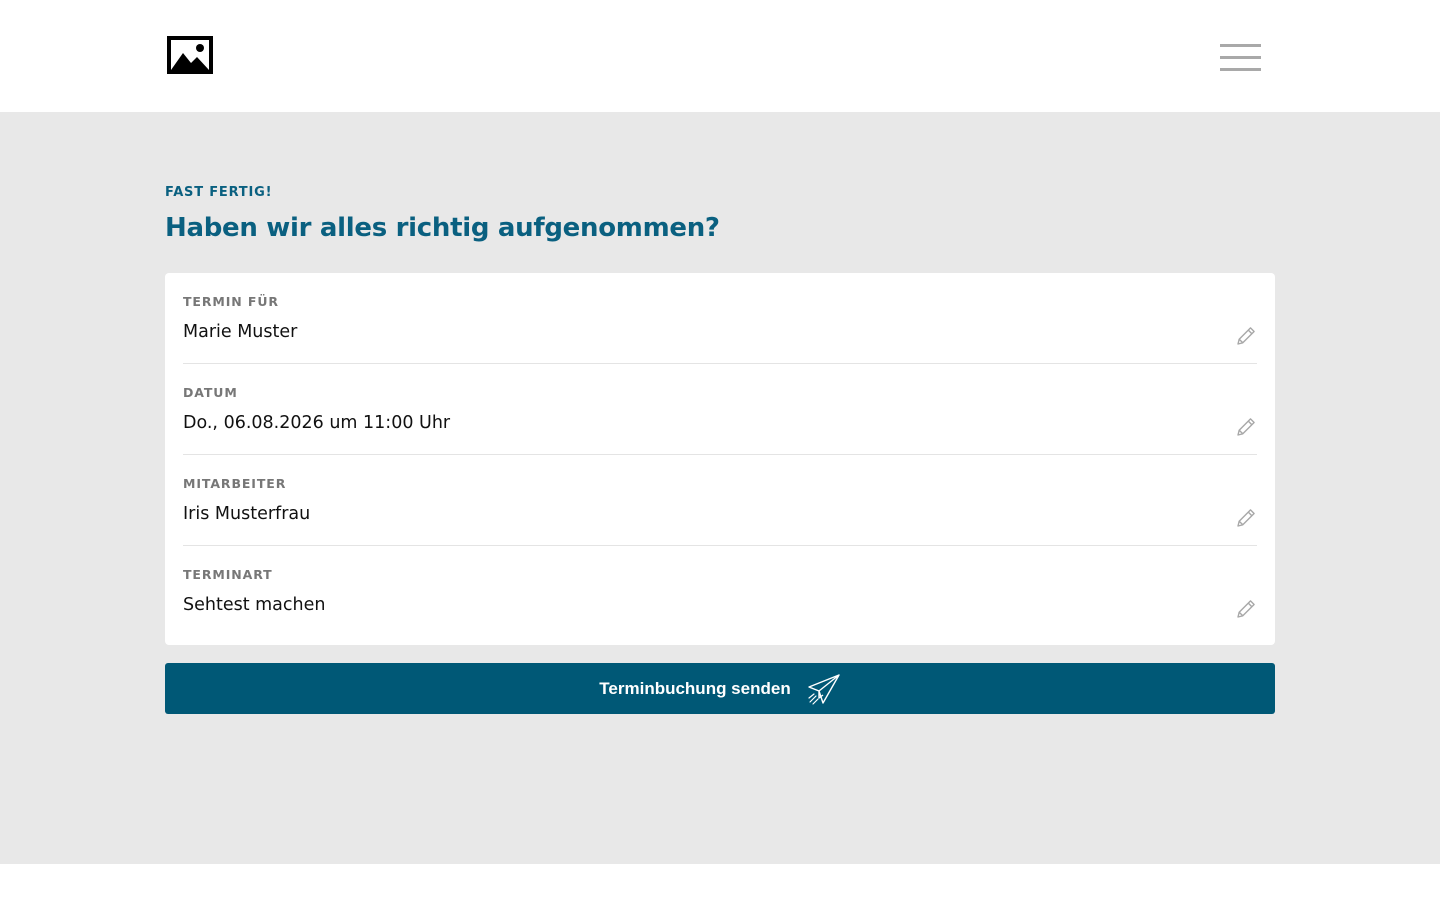 The width and height of the screenshot is (1440, 900). What do you see at coordinates (210, 392) in the screenshot?
I see `row-label: DATUM` at bounding box center [210, 392].